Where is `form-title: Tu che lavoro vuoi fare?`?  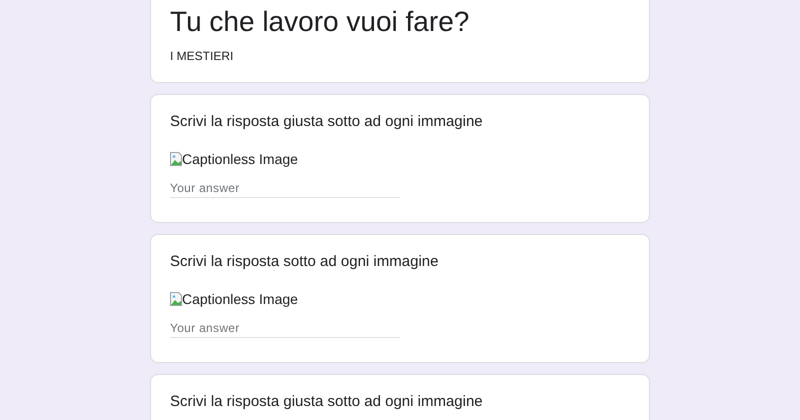 form-title: Tu che lavoro vuoi fare? is located at coordinates (320, 22).